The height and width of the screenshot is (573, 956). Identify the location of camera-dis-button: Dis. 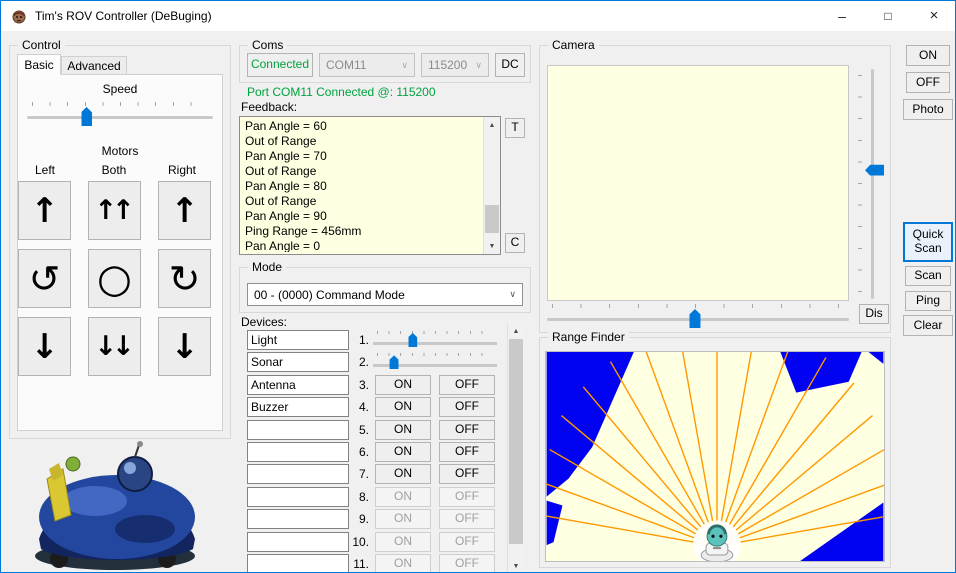
(874, 314).